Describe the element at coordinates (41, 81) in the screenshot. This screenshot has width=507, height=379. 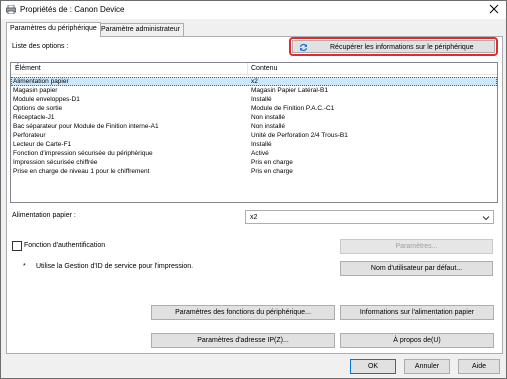
I see `list-item-name: Alimentation papier` at that location.